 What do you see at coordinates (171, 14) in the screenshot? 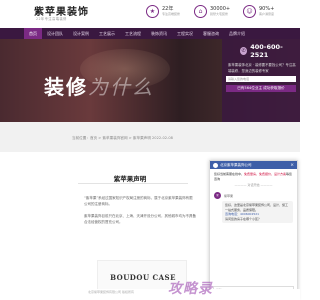
I see `badge-desc: 专注高端装修` at bounding box center [171, 14].